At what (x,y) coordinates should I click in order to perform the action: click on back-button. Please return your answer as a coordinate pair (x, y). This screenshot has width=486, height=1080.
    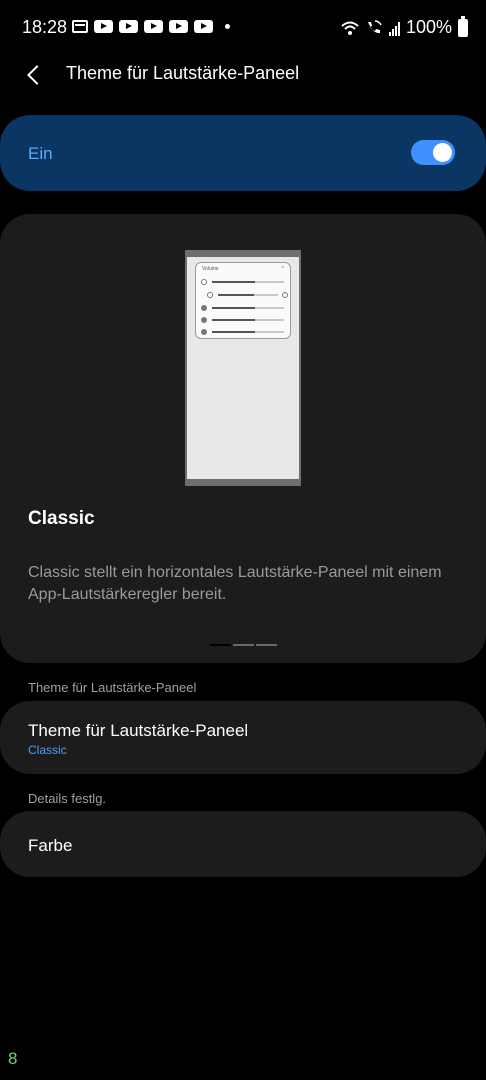
    Looking at the image, I should click on (36, 74).